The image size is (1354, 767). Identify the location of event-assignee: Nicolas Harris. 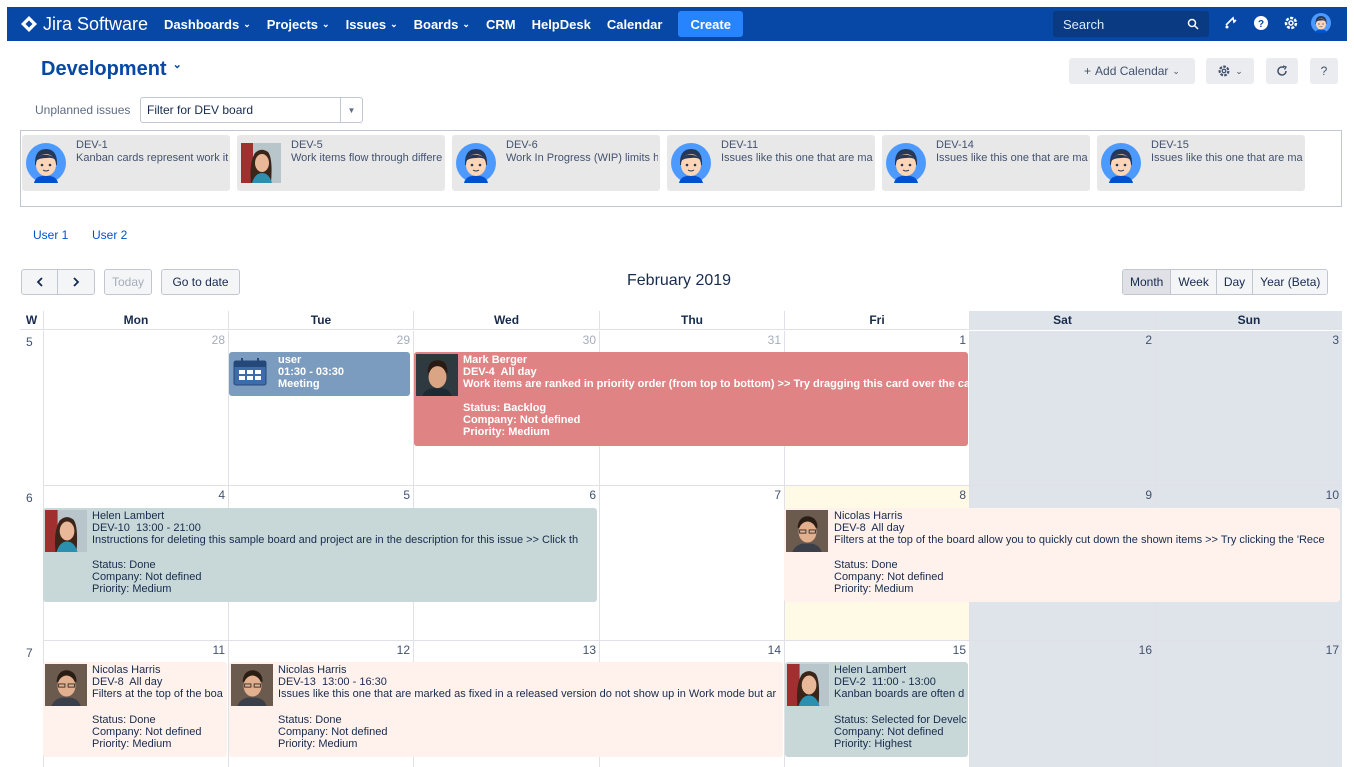
(312, 670).